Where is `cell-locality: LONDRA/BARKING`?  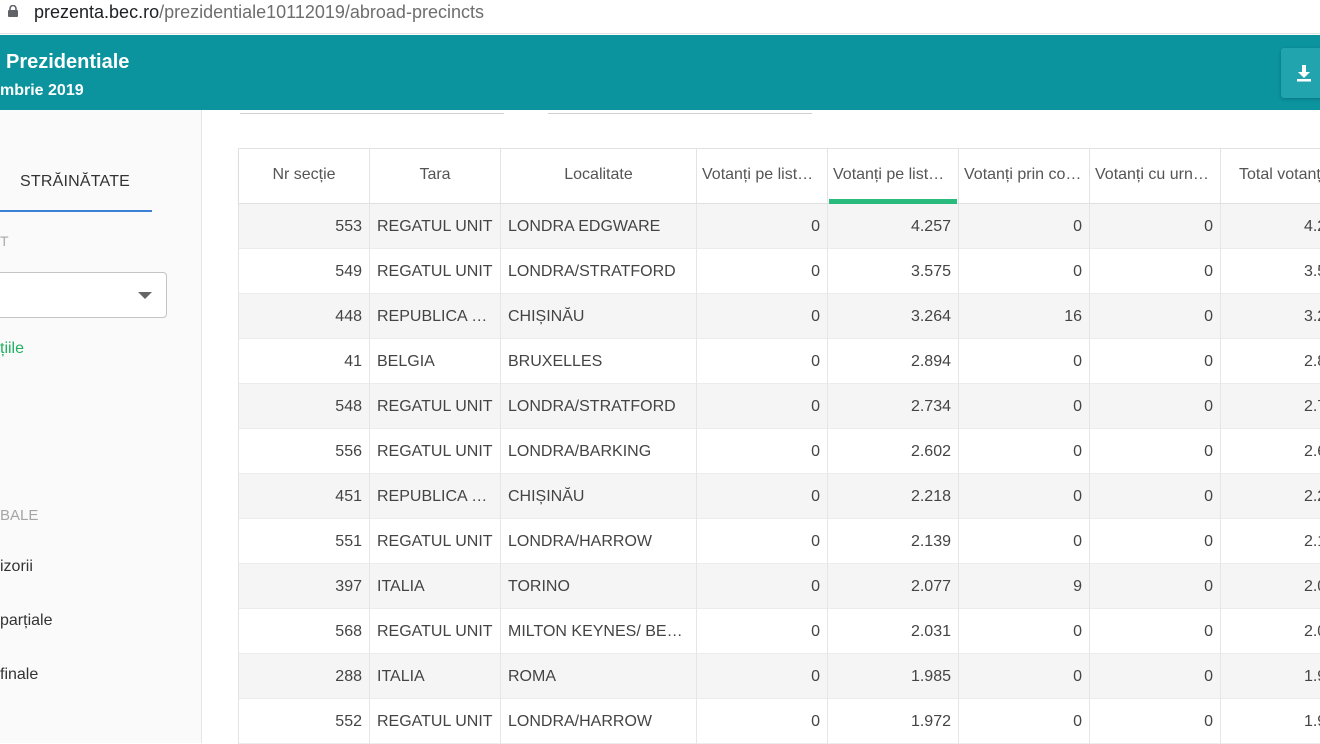
cell-locality: LONDRA/BARKING is located at coordinates (599, 451).